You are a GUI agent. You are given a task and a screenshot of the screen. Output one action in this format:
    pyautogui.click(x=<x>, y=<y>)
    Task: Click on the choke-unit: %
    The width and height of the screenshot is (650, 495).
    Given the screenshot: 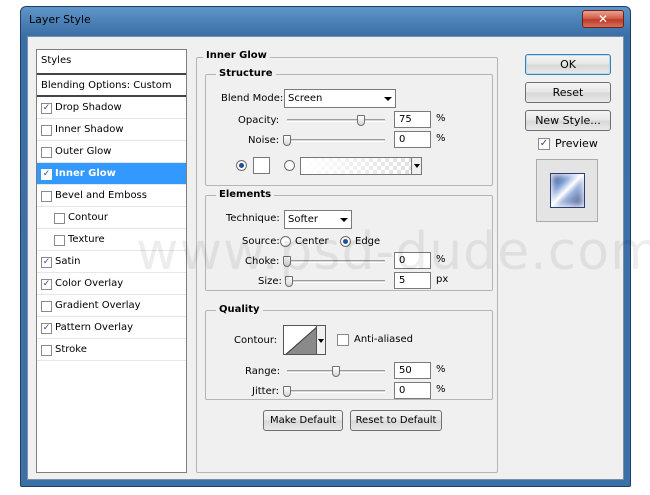 What is the action you would take?
    pyautogui.click(x=441, y=259)
    